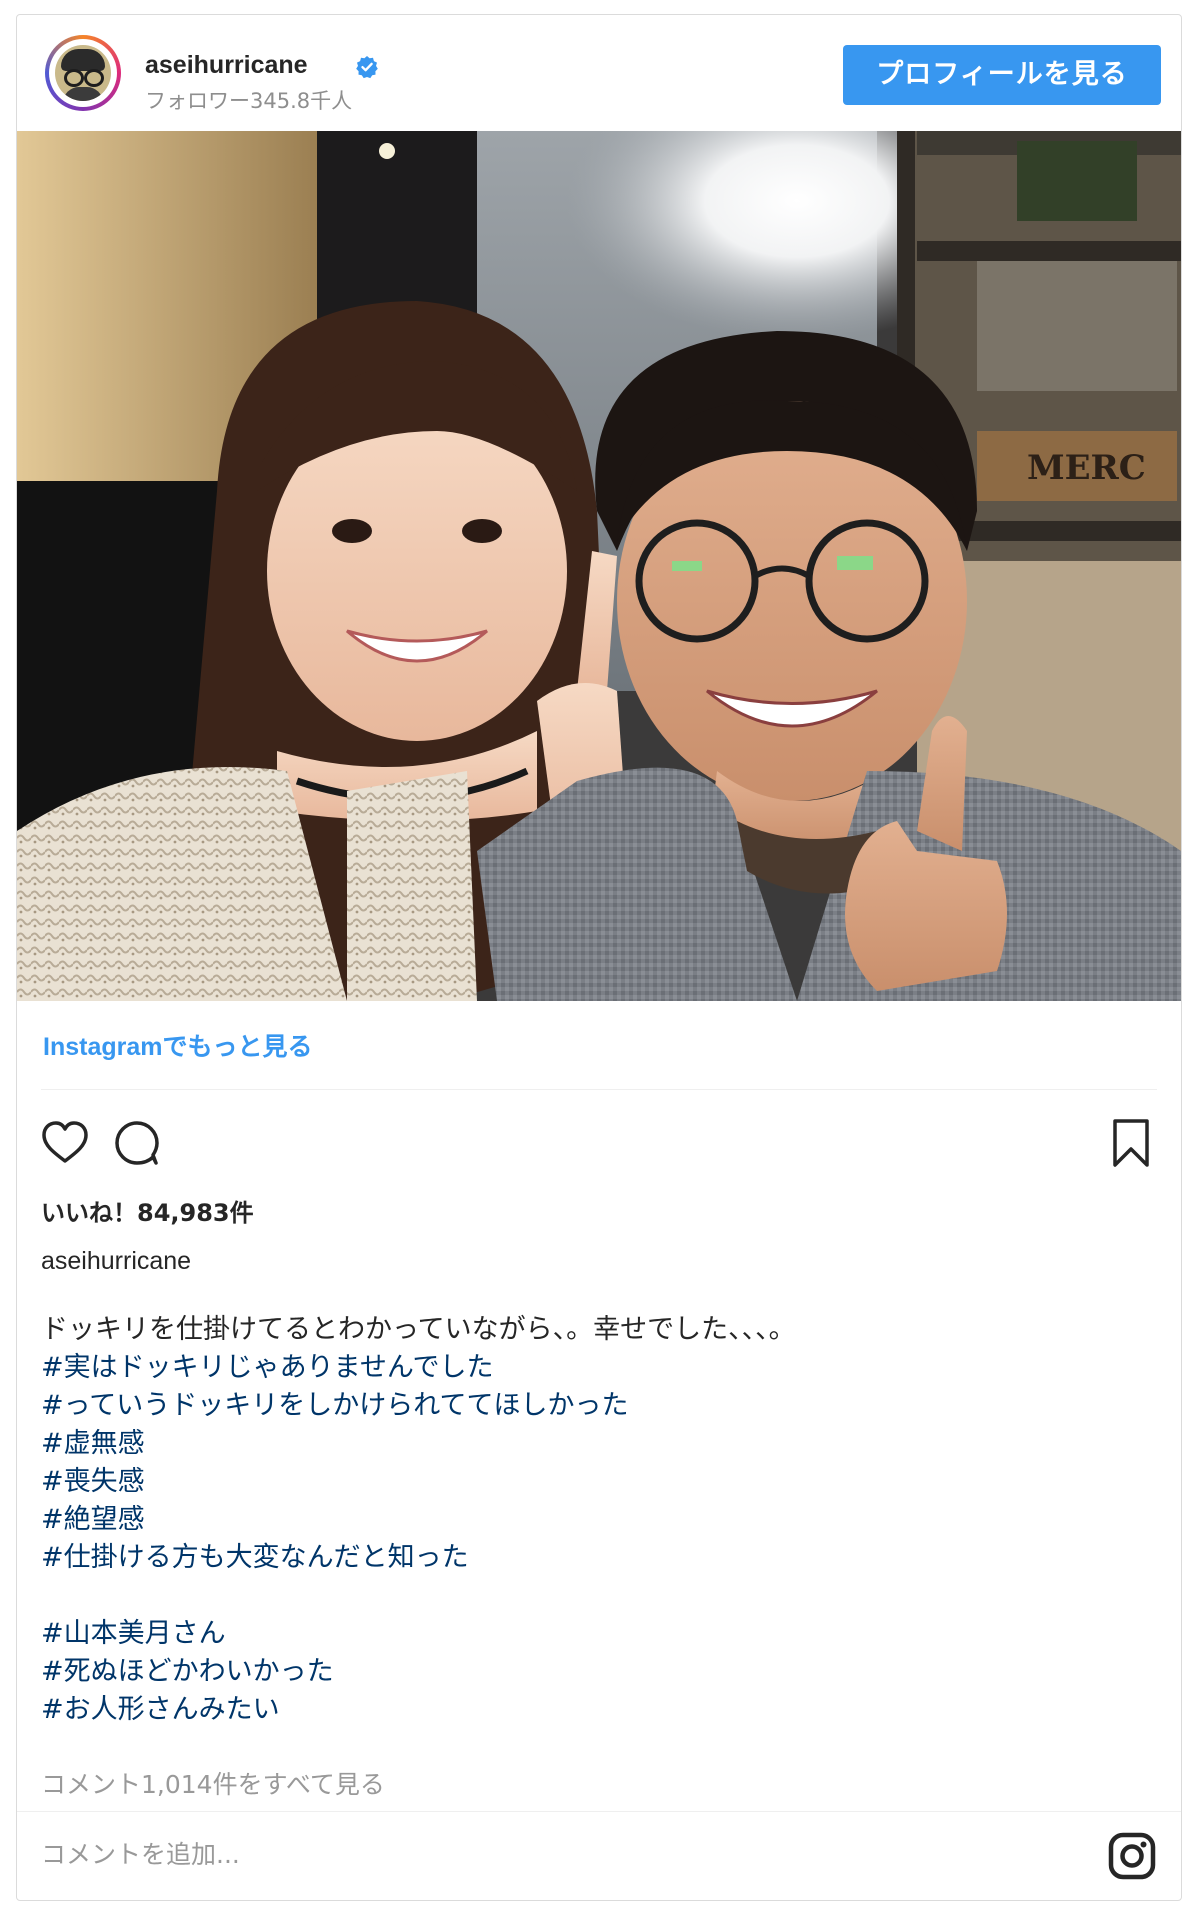 Image resolution: width=1200 pixels, height=1916 pixels. I want to click on caption-line: ドッキリを仕掛けてるとわかっていながら、。幸せでした、、、。, so click(418, 1329).